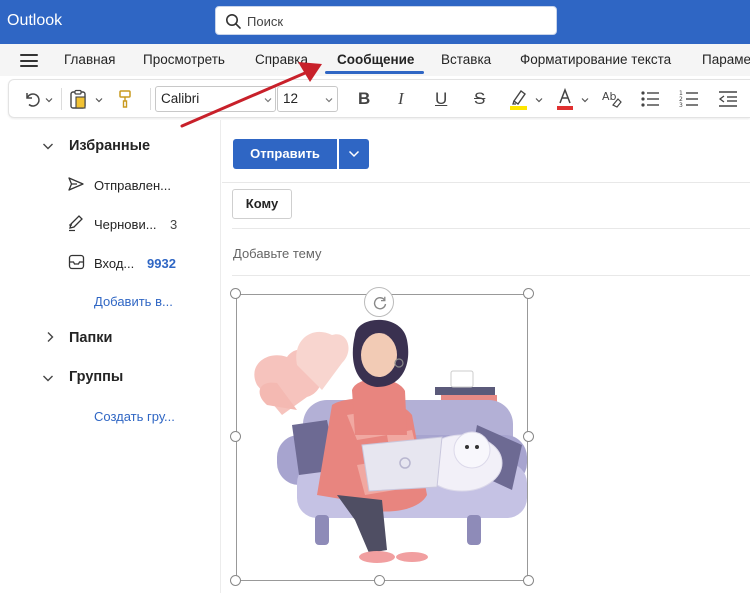 This screenshot has height=593, width=750. What do you see at coordinates (35, 20) in the screenshot?
I see `app-title: Outlook` at bounding box center [35, 20].